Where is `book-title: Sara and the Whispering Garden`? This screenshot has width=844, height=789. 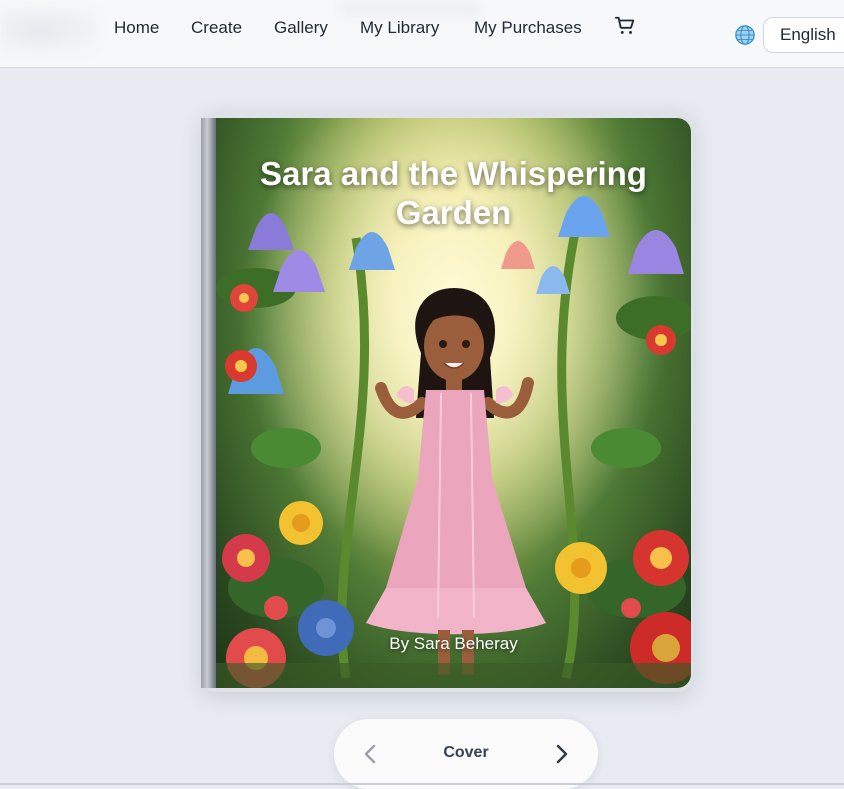 book-title: Sara and the Whispering Garden is located at coordinates (453, 193).